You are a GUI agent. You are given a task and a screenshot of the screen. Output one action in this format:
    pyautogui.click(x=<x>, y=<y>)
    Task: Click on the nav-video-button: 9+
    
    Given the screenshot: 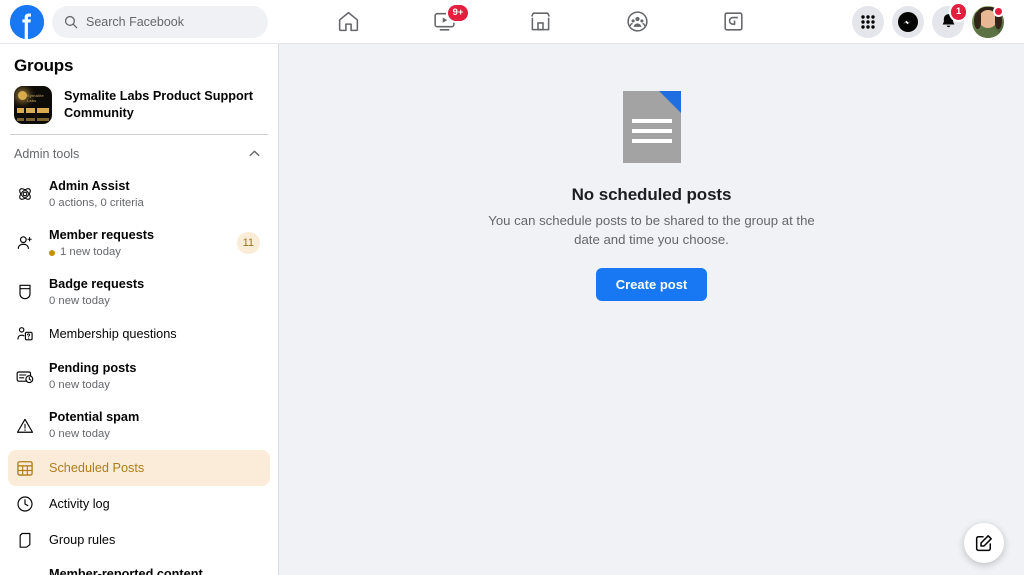 What is the action you would take?
    pyautogui.click(x=445, y=22)
    